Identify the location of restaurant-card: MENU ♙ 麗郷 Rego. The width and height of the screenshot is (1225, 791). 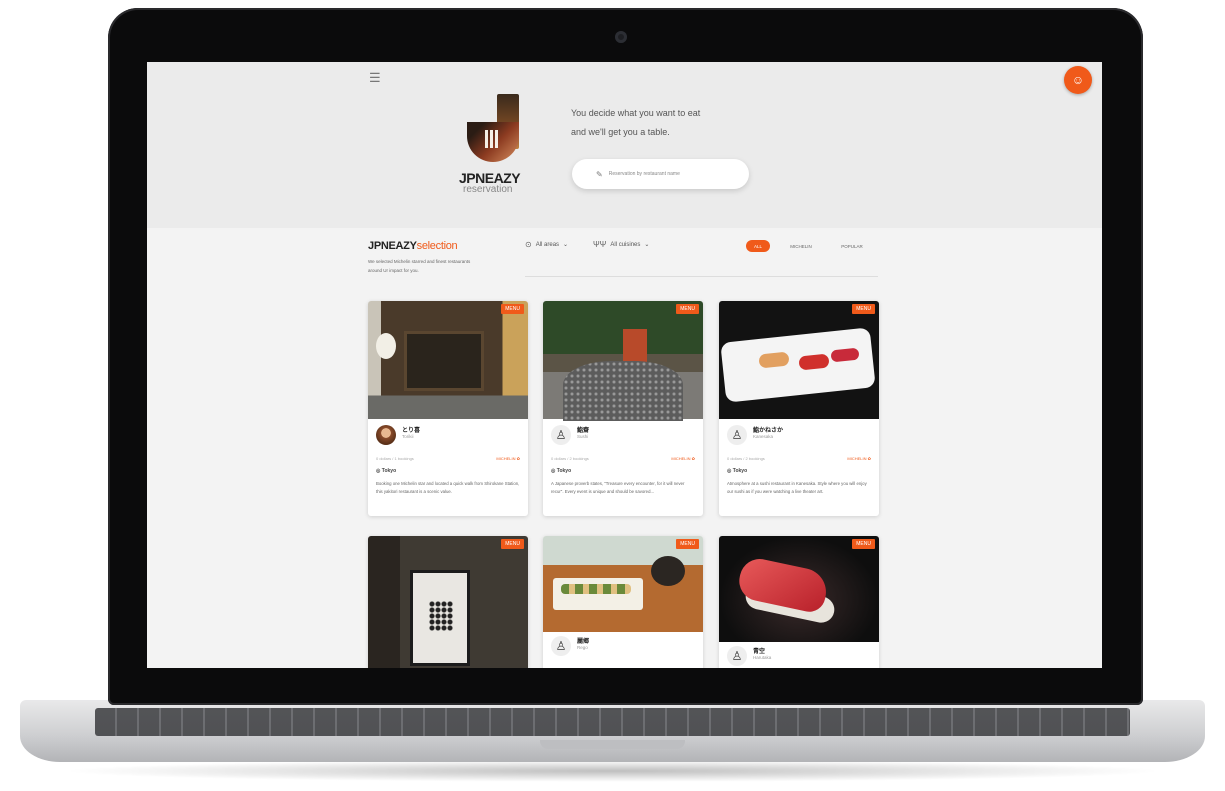
(623, 602).